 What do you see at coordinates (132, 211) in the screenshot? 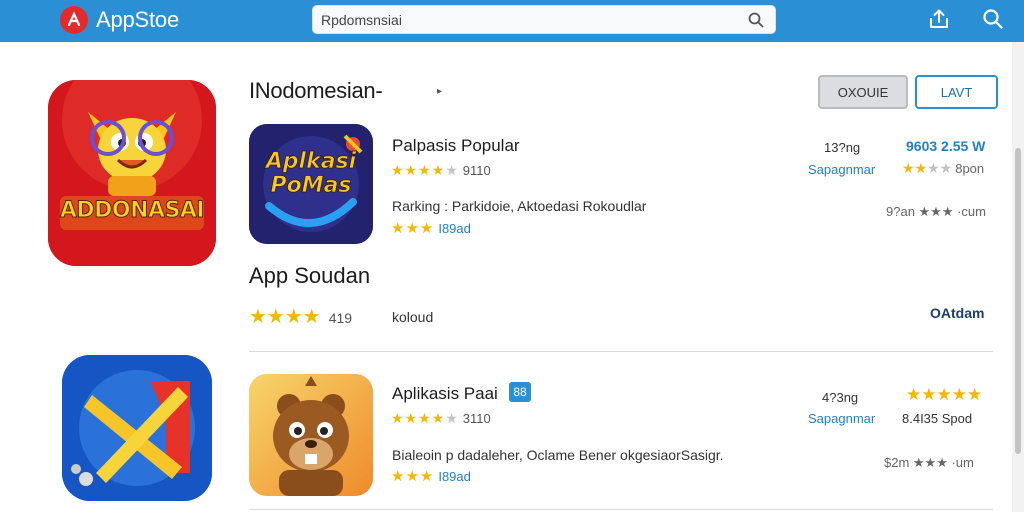
I see `featured-icon-text: ADDONASAI` at bounding box center [132, 211].